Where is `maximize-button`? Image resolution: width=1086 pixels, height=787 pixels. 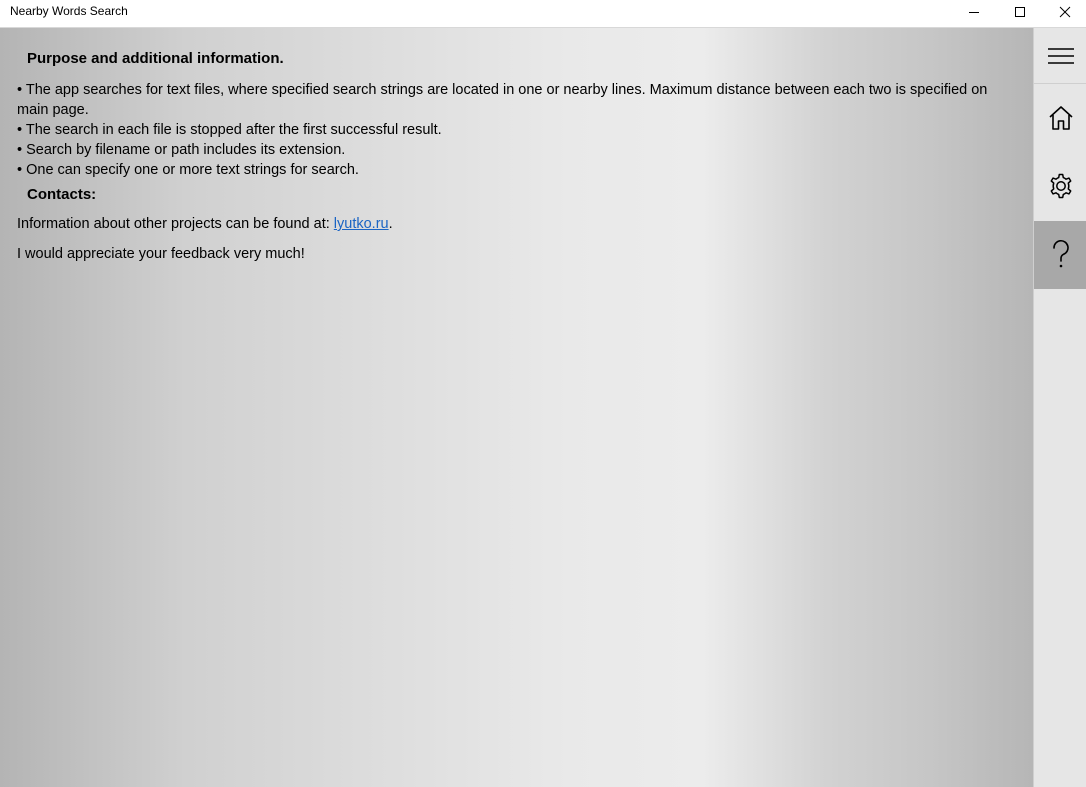 maximize-button is located at coordinates (1020, 12).